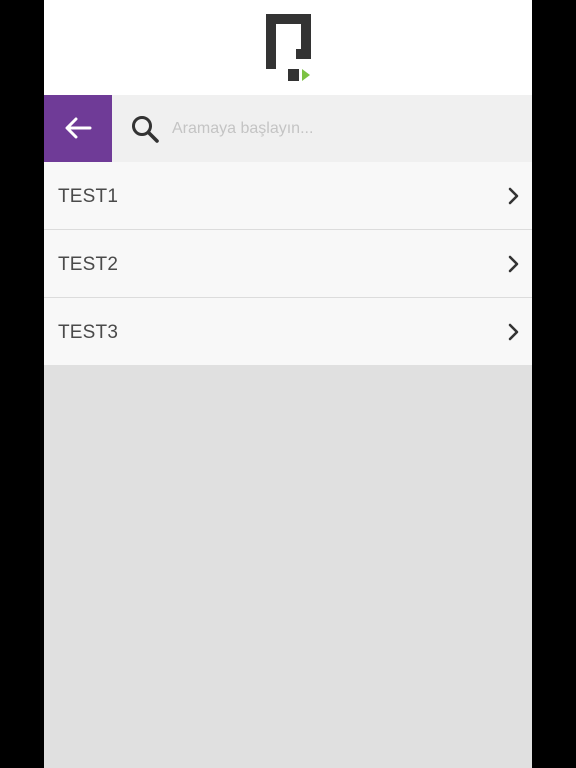 Image resolution: width=576 pixels, height=768 pixels. I want to click on list-item-label: TEST3, so click(88, 332).